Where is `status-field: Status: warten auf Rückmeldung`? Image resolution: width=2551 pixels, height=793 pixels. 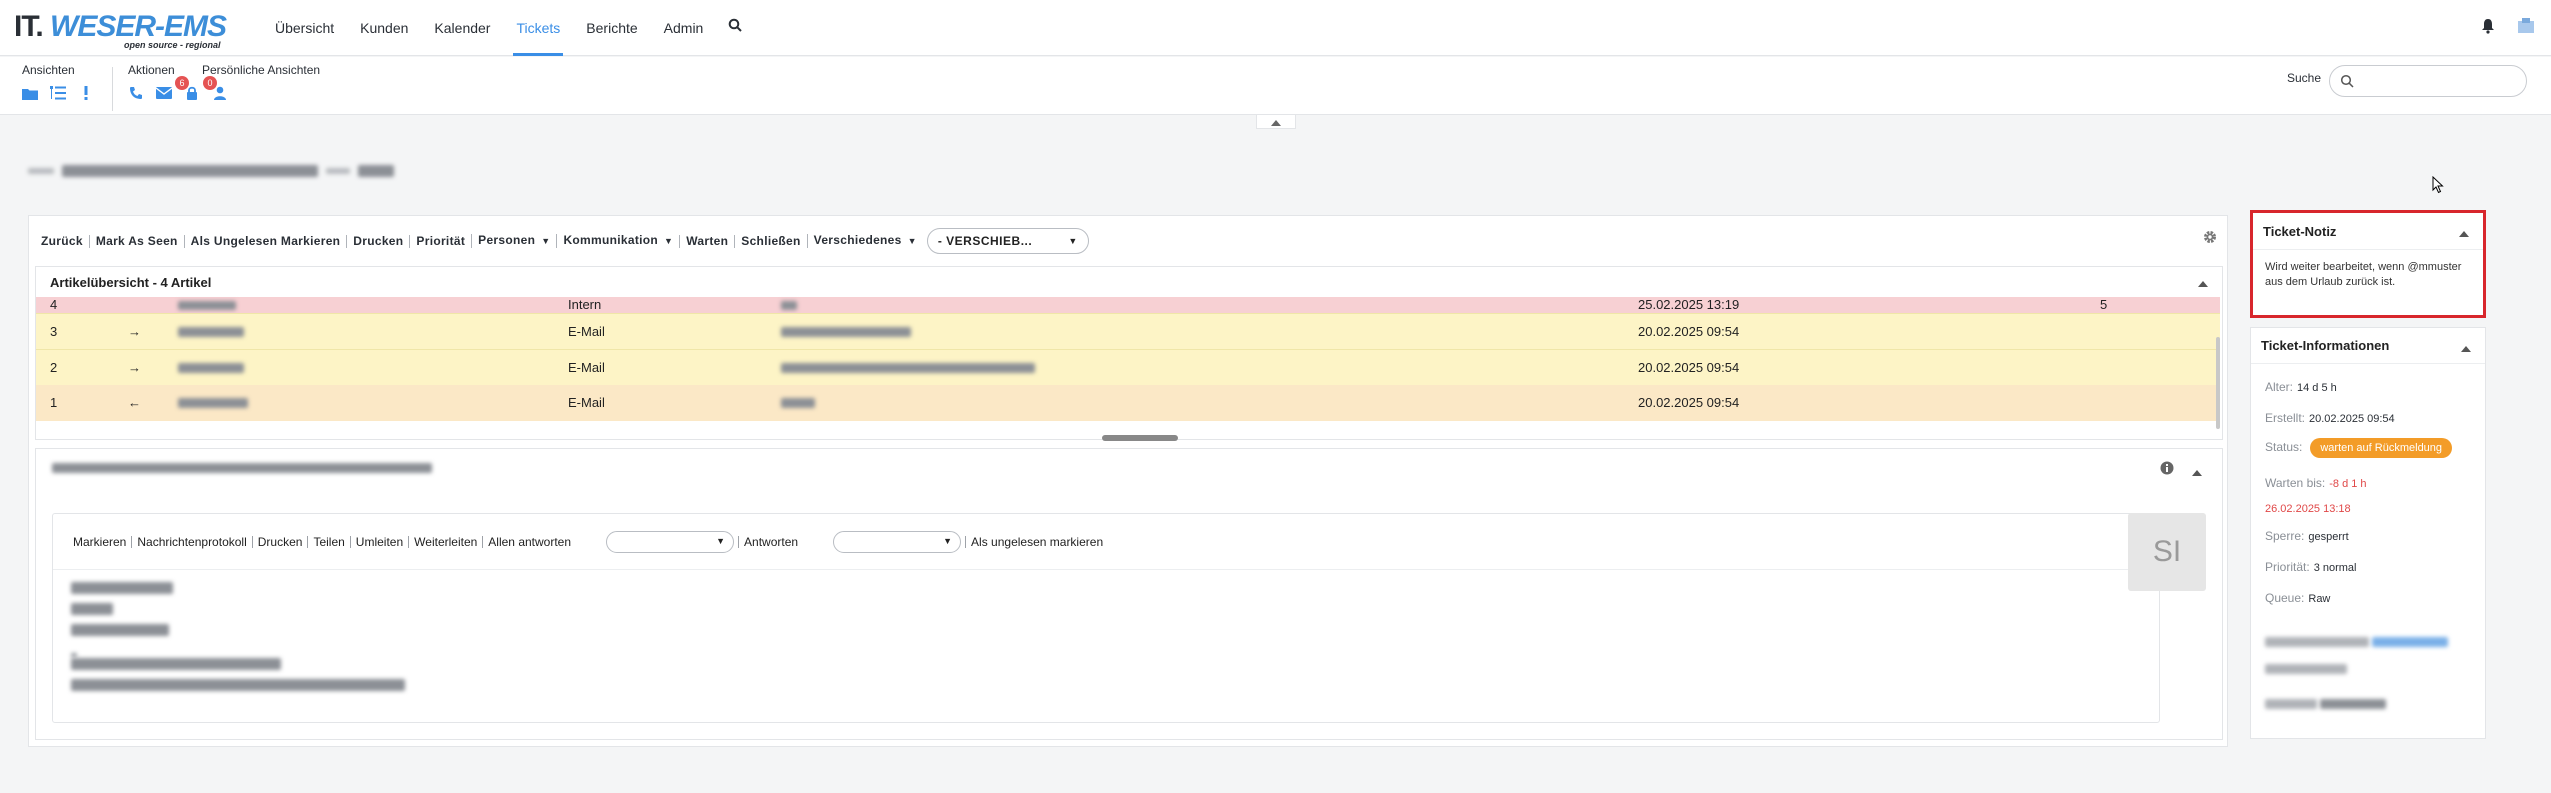
status-field: Status: warten auf Rückmeldung is located at coordinates (2359, 448).